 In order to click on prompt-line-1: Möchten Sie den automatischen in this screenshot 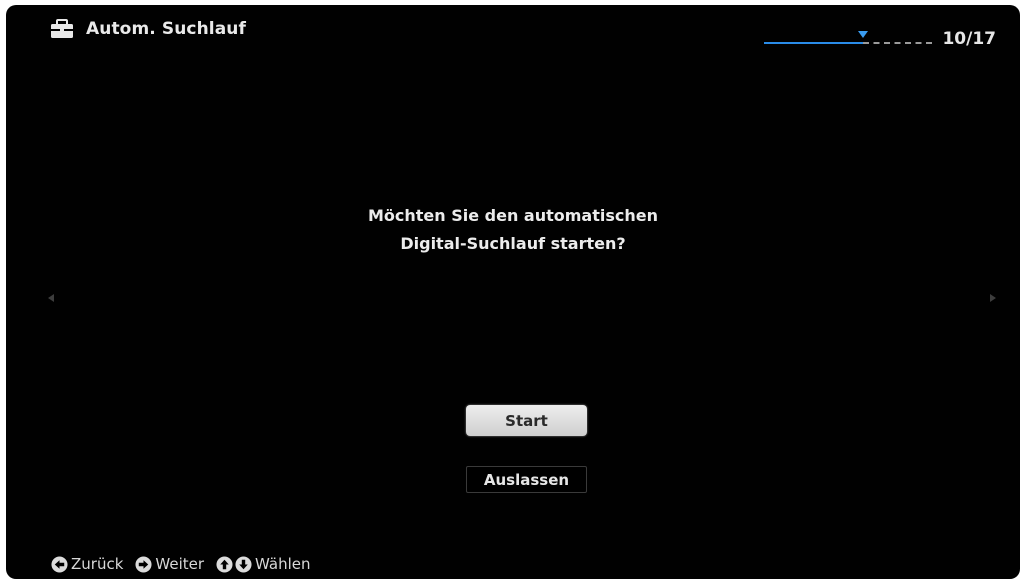, I will do `click(512, 215)`.